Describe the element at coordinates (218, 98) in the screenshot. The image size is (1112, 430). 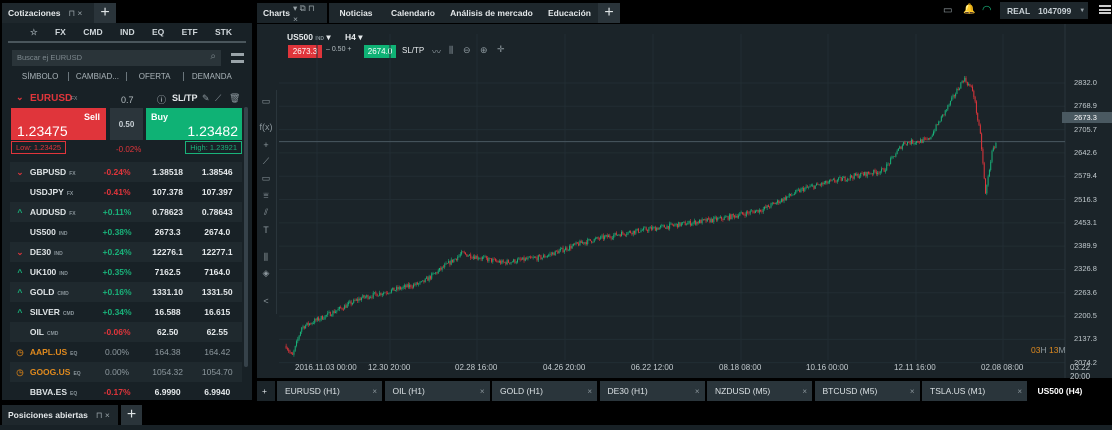
I see `chart-icon: ⟋` at that location.